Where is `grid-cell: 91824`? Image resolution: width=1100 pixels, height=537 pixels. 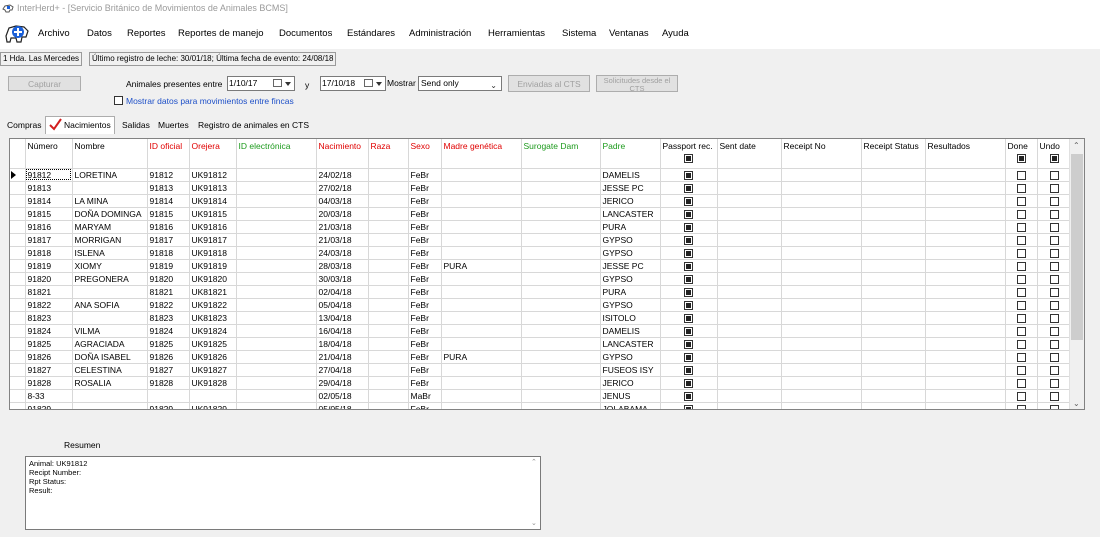 grid-cell: 91824 is located at coordinates (49, 331).